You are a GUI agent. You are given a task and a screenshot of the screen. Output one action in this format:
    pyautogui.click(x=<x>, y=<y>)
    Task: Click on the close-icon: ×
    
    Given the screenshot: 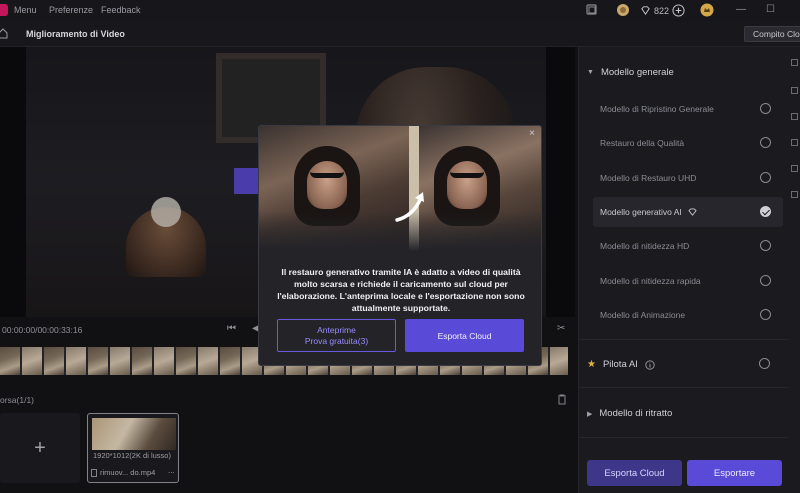 What is the action you would take?
    pyautogui.click(x=532, y=134)
    